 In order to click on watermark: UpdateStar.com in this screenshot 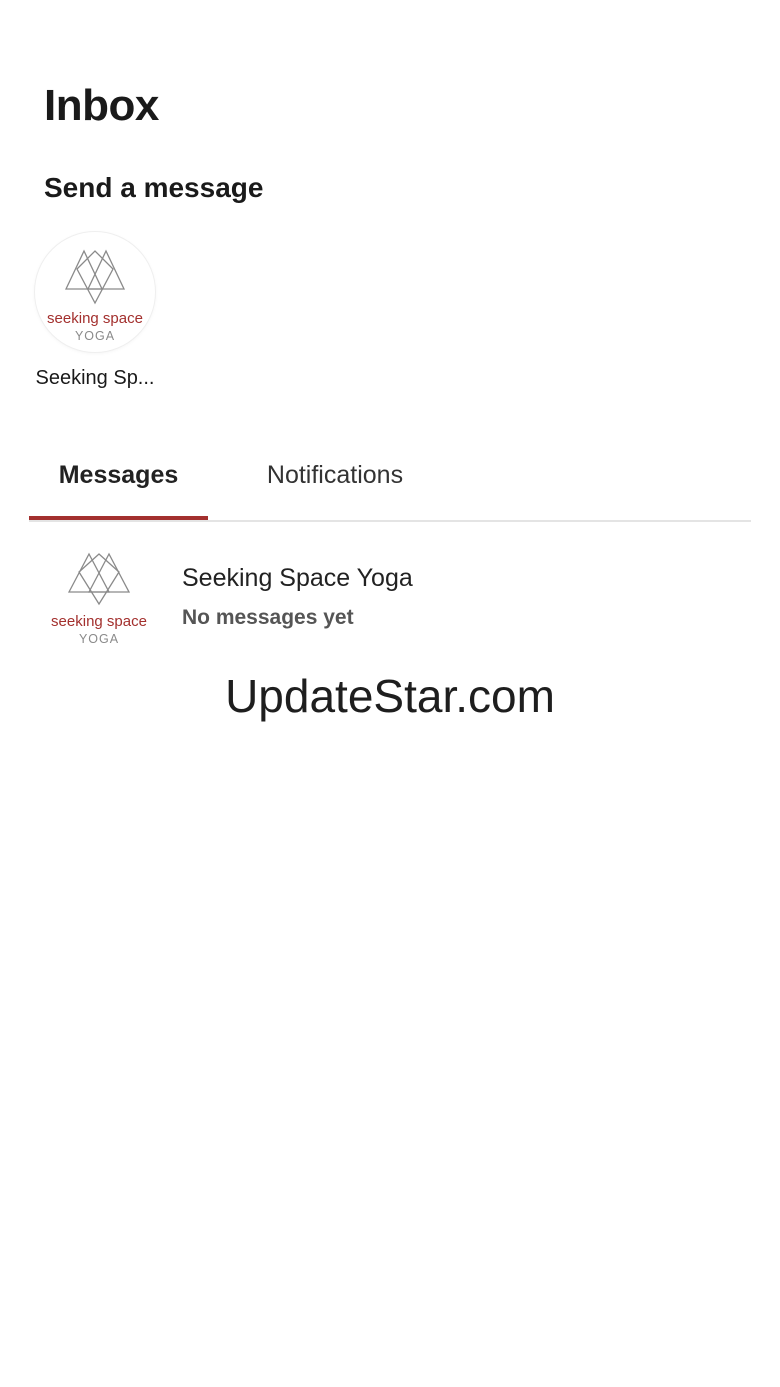, I will do `click(390, 696)`.